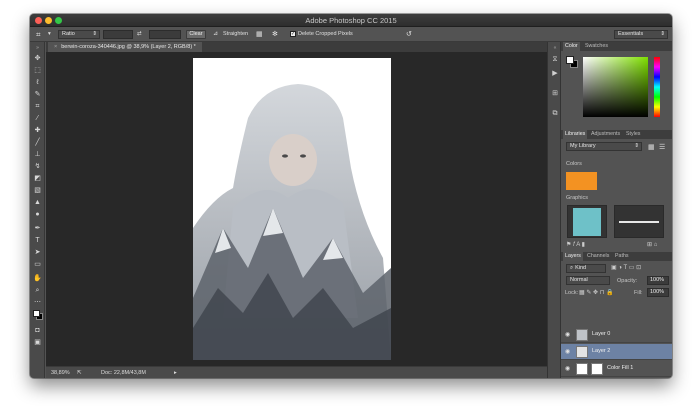  I want to click on move-icon: ✥, so click(37, 58).